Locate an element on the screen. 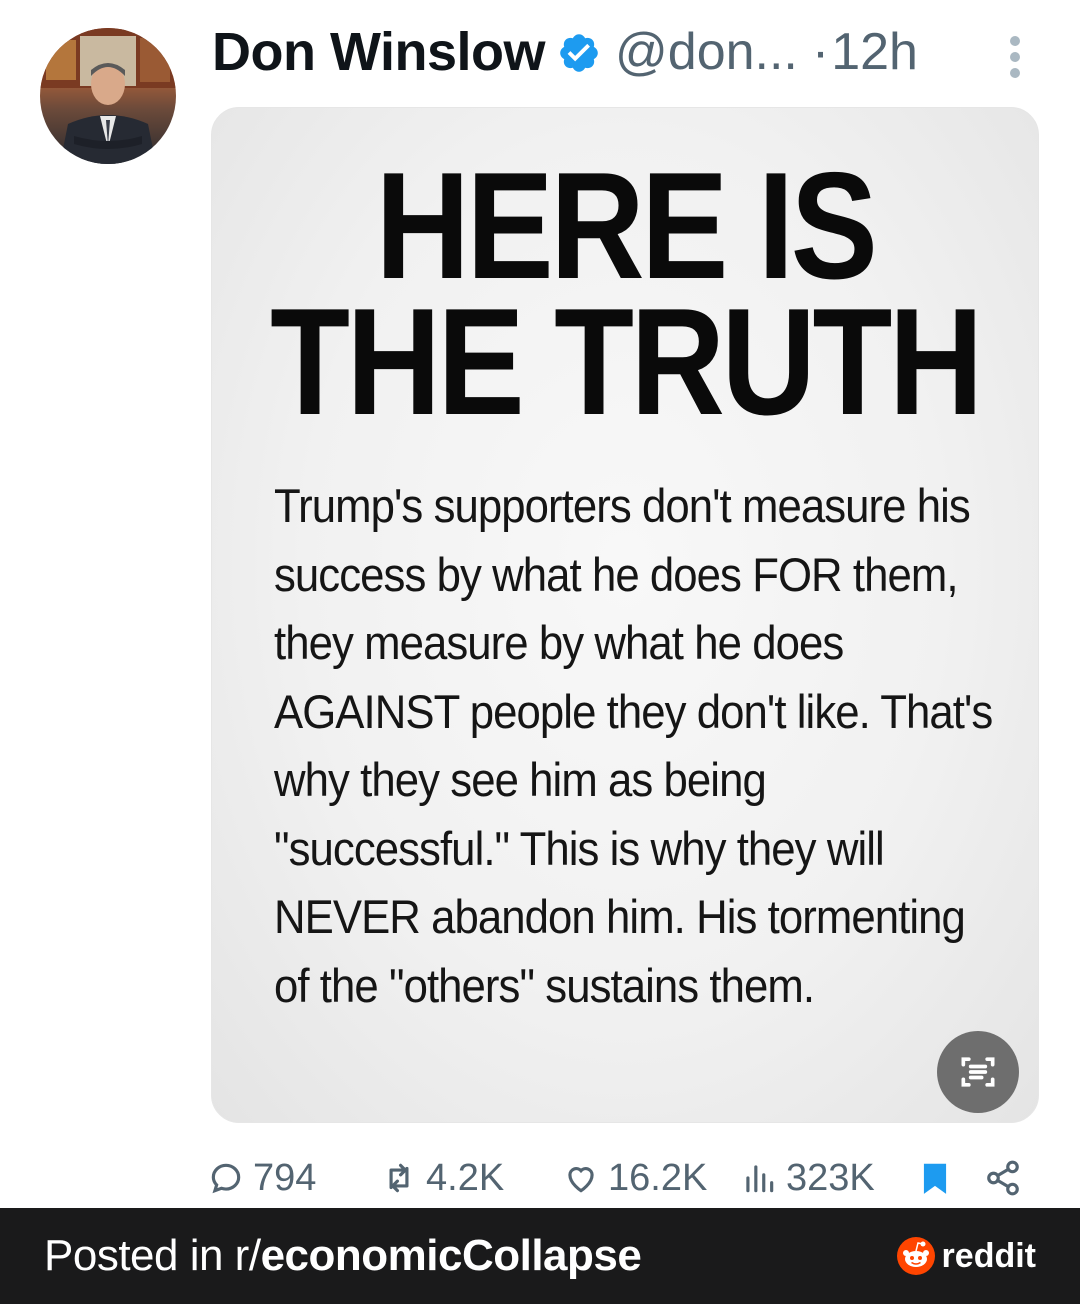 This screenshot has height=1304, width=1080. share-icon is located at coordinates (1003, 1178).